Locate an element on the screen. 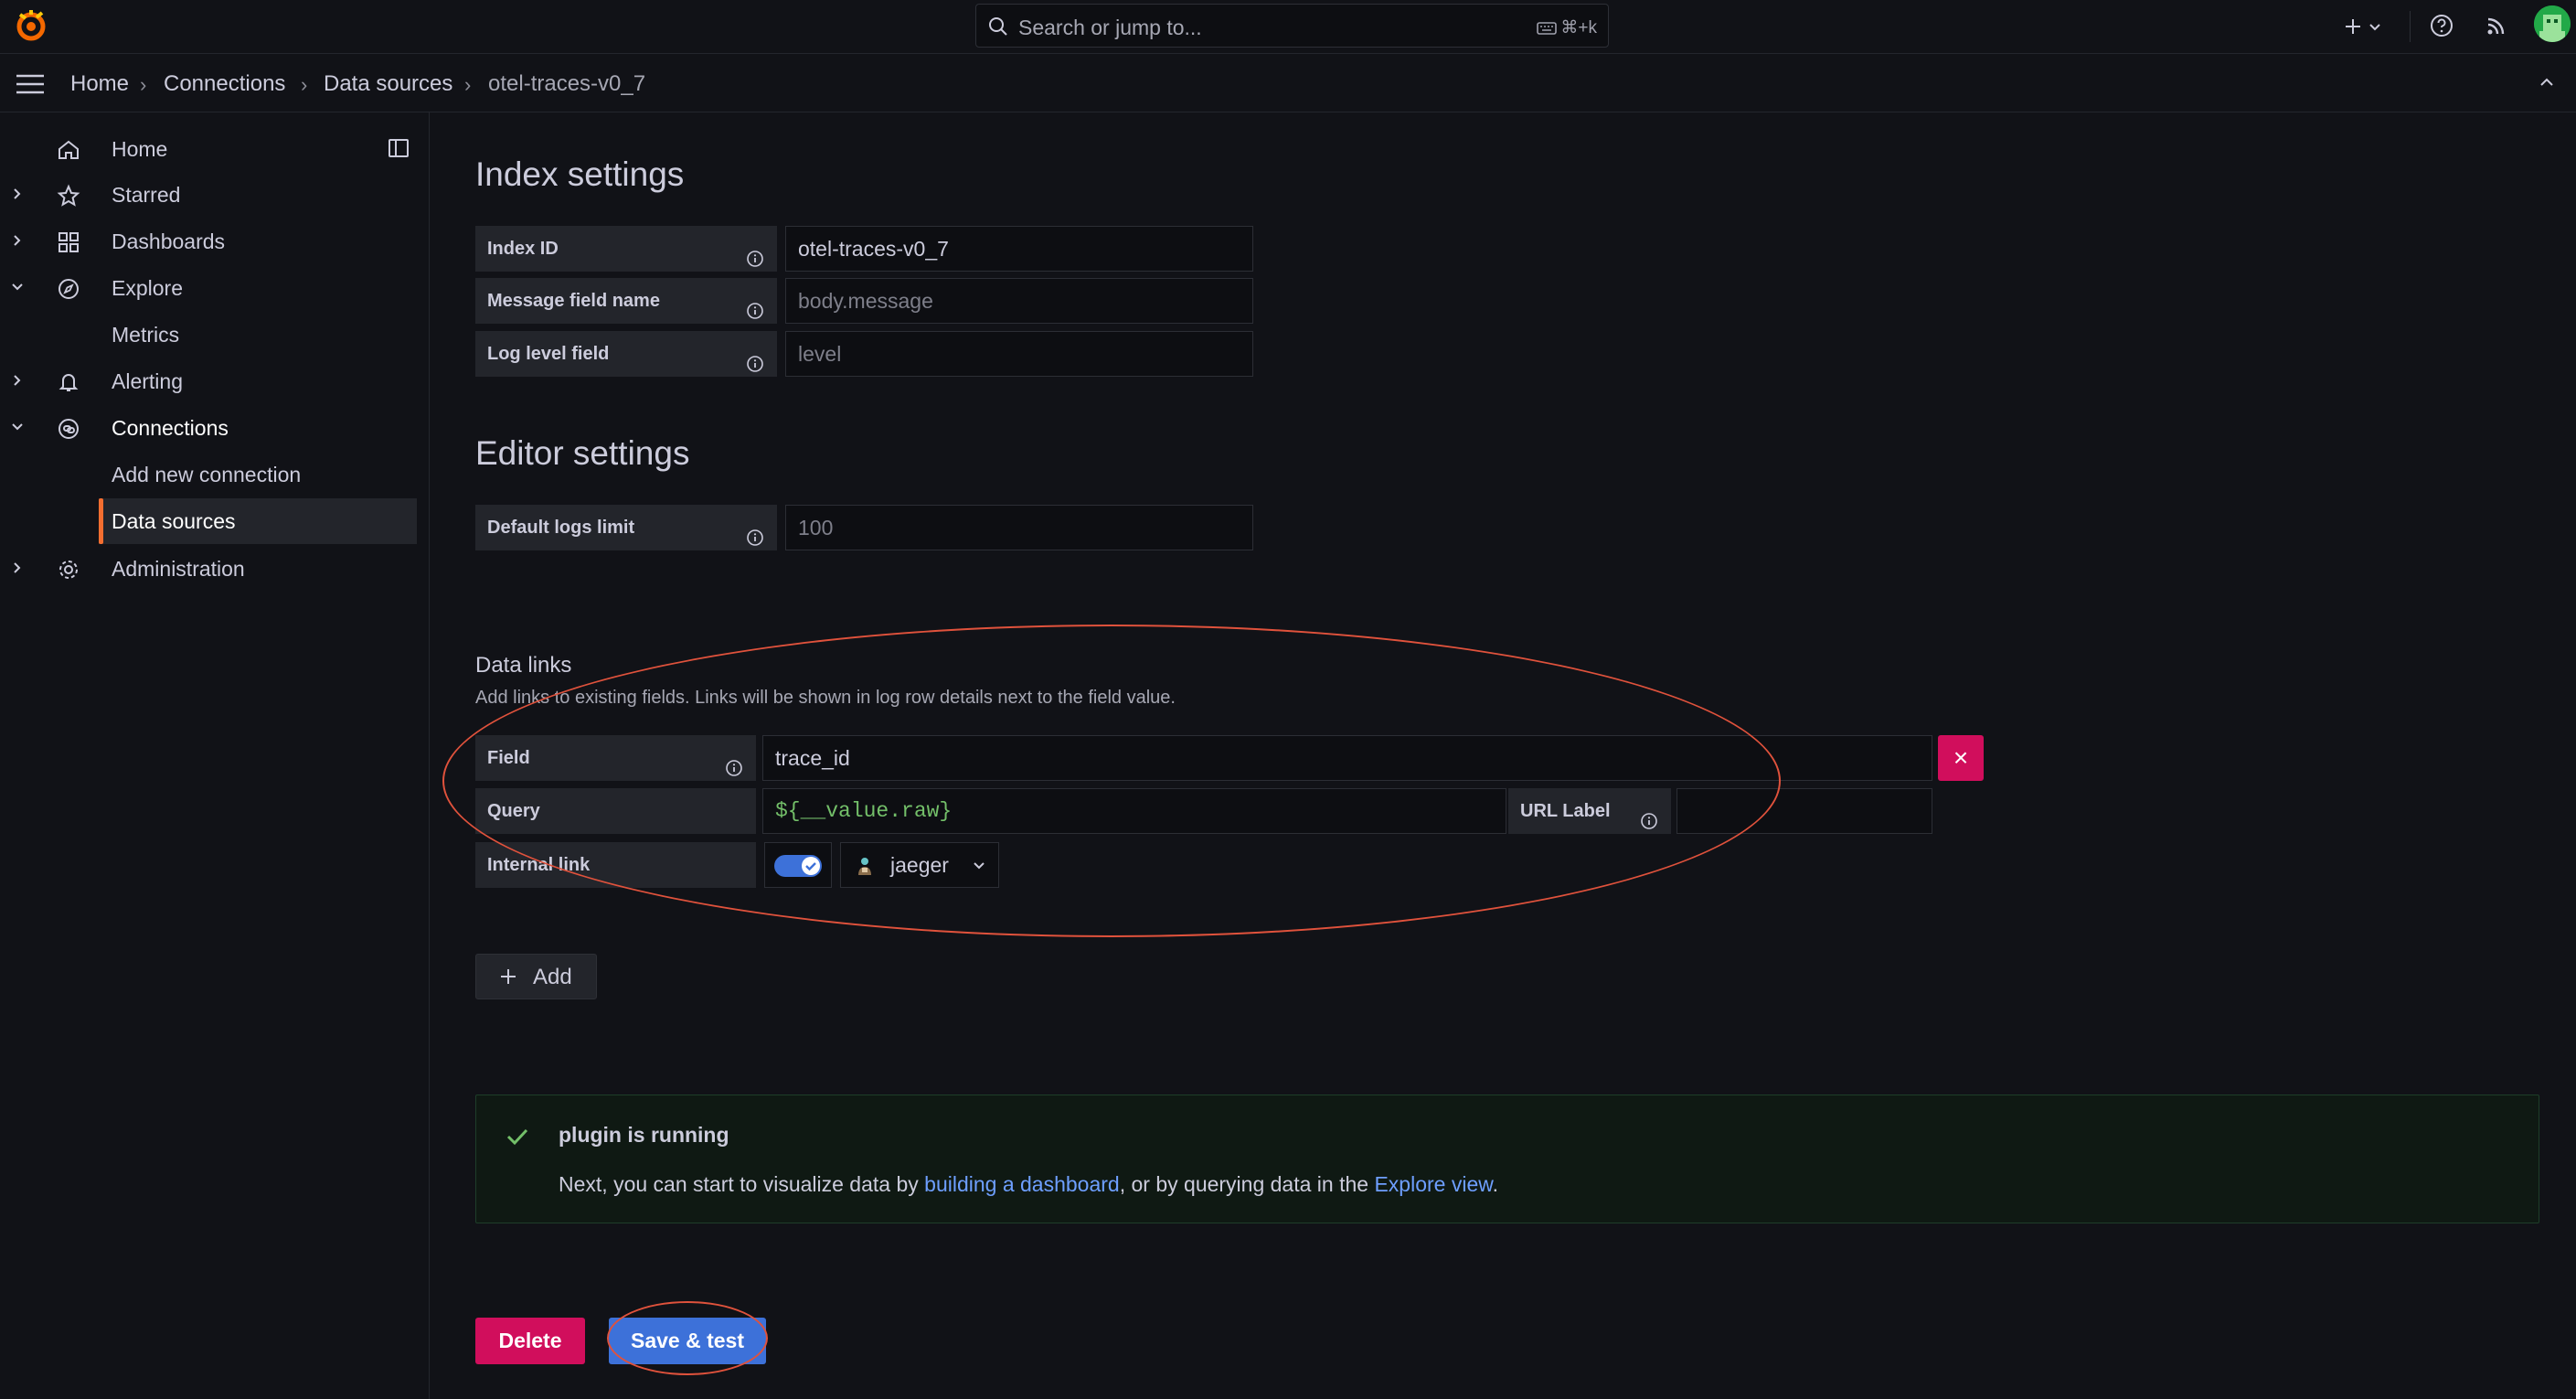  internal-link-label: Internal link is located at coordinates (615, 865).